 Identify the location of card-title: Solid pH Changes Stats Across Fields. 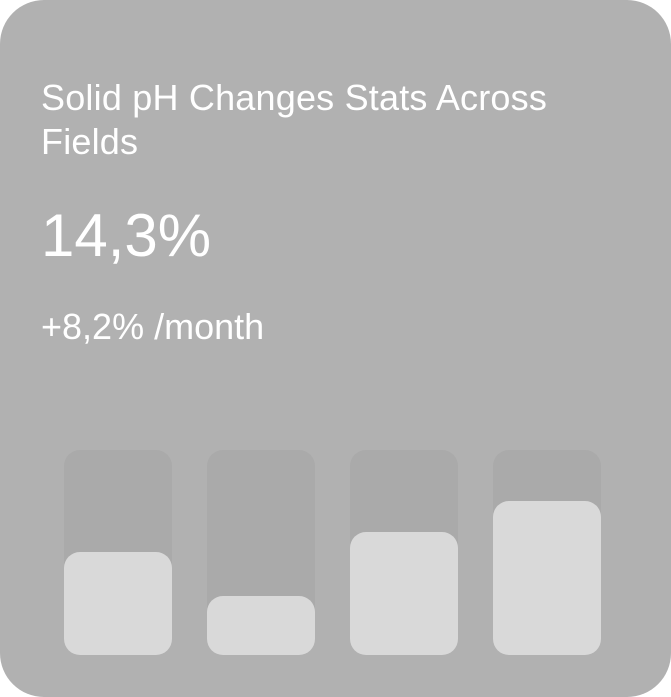
(294, 119).